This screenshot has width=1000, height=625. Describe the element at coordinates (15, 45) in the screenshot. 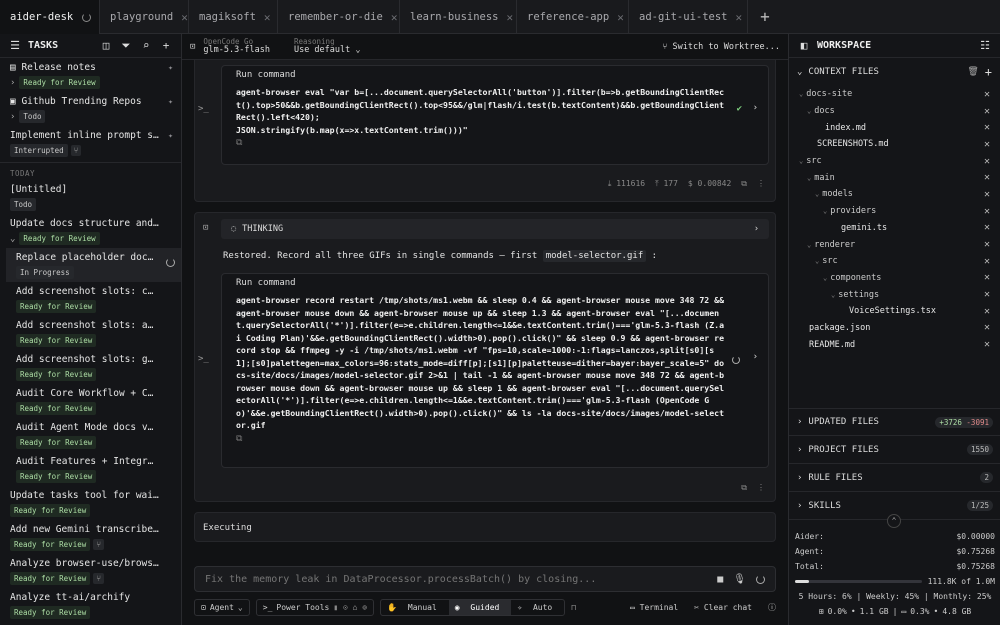

I see `menu-icon: ☰` at that location.